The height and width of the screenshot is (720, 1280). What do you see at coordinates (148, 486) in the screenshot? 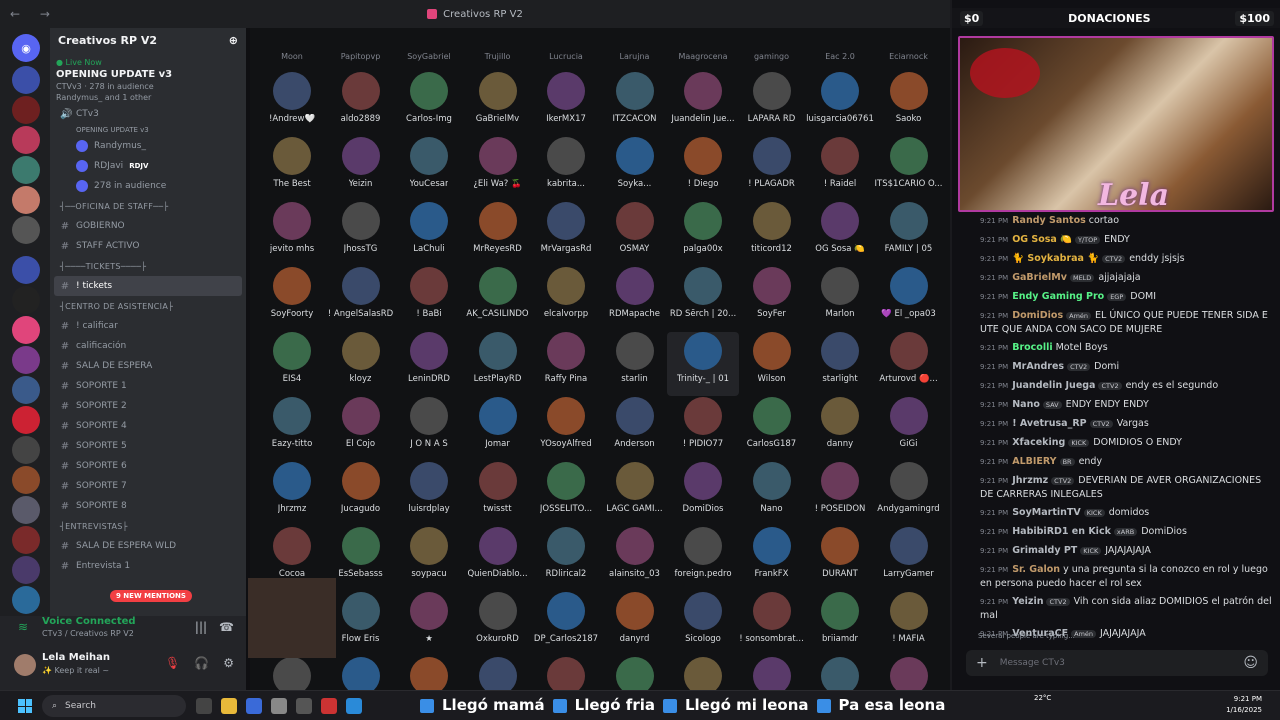
I see `channel-item: # SOPORTE 7` at bounding box center [148, 486].